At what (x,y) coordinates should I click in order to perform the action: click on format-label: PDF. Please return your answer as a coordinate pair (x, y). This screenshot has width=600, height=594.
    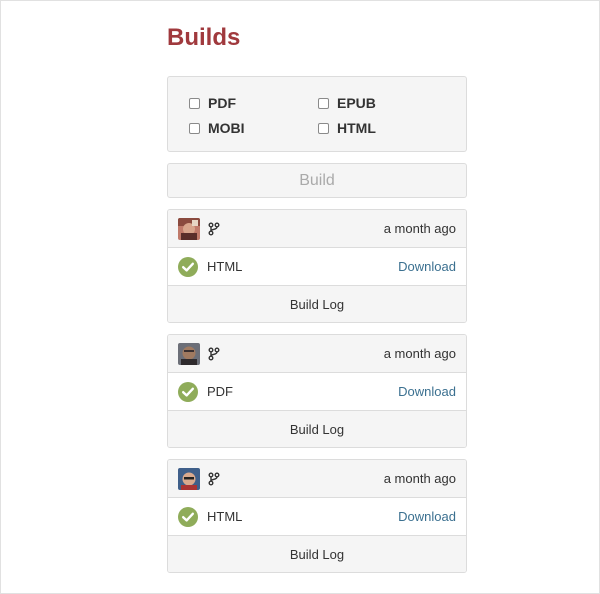
    Looking at the image, I should click on (222, 103).